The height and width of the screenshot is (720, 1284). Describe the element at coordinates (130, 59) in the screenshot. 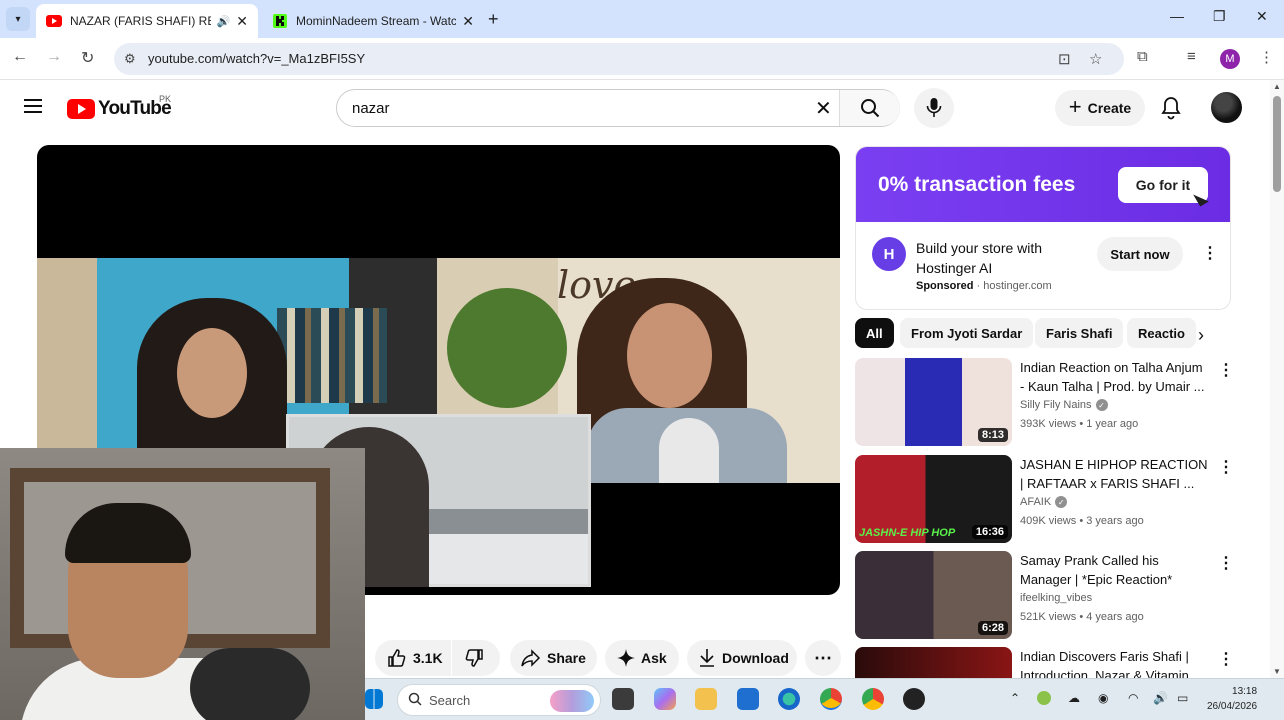

I see `site-info-icon: ⚙` at that location.